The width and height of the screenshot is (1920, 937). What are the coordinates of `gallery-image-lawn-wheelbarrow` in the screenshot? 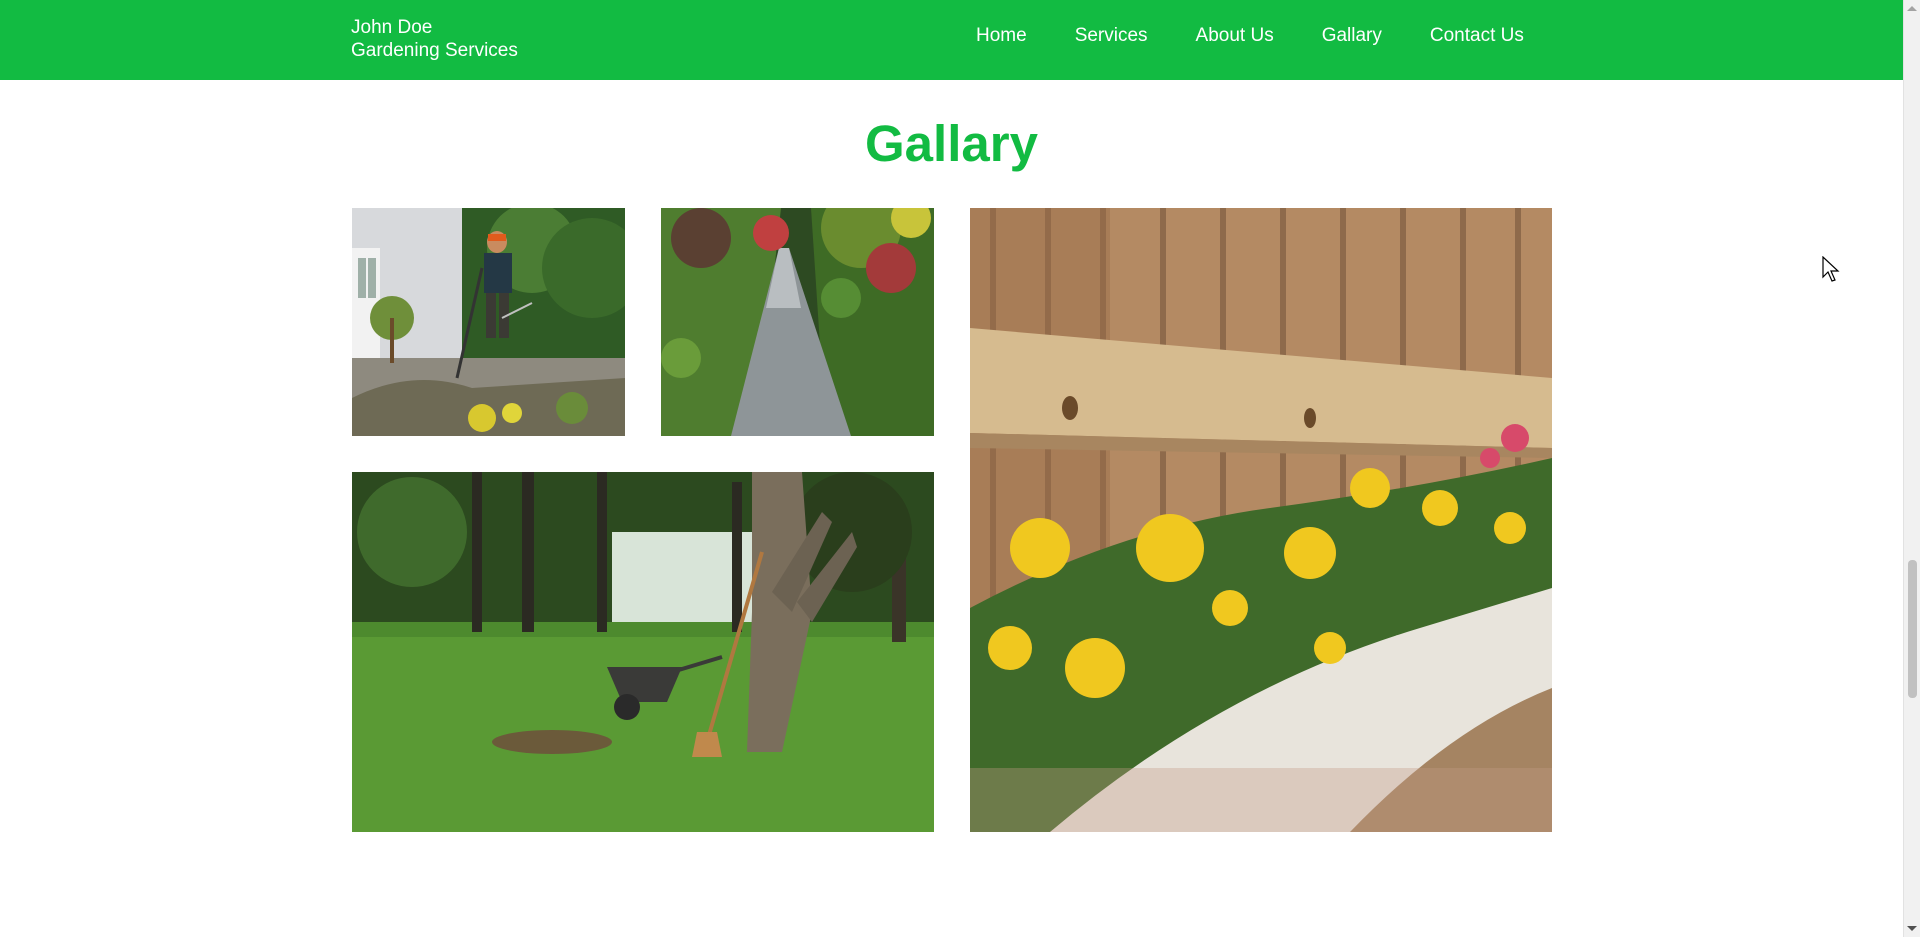 It's located at (643, 652).